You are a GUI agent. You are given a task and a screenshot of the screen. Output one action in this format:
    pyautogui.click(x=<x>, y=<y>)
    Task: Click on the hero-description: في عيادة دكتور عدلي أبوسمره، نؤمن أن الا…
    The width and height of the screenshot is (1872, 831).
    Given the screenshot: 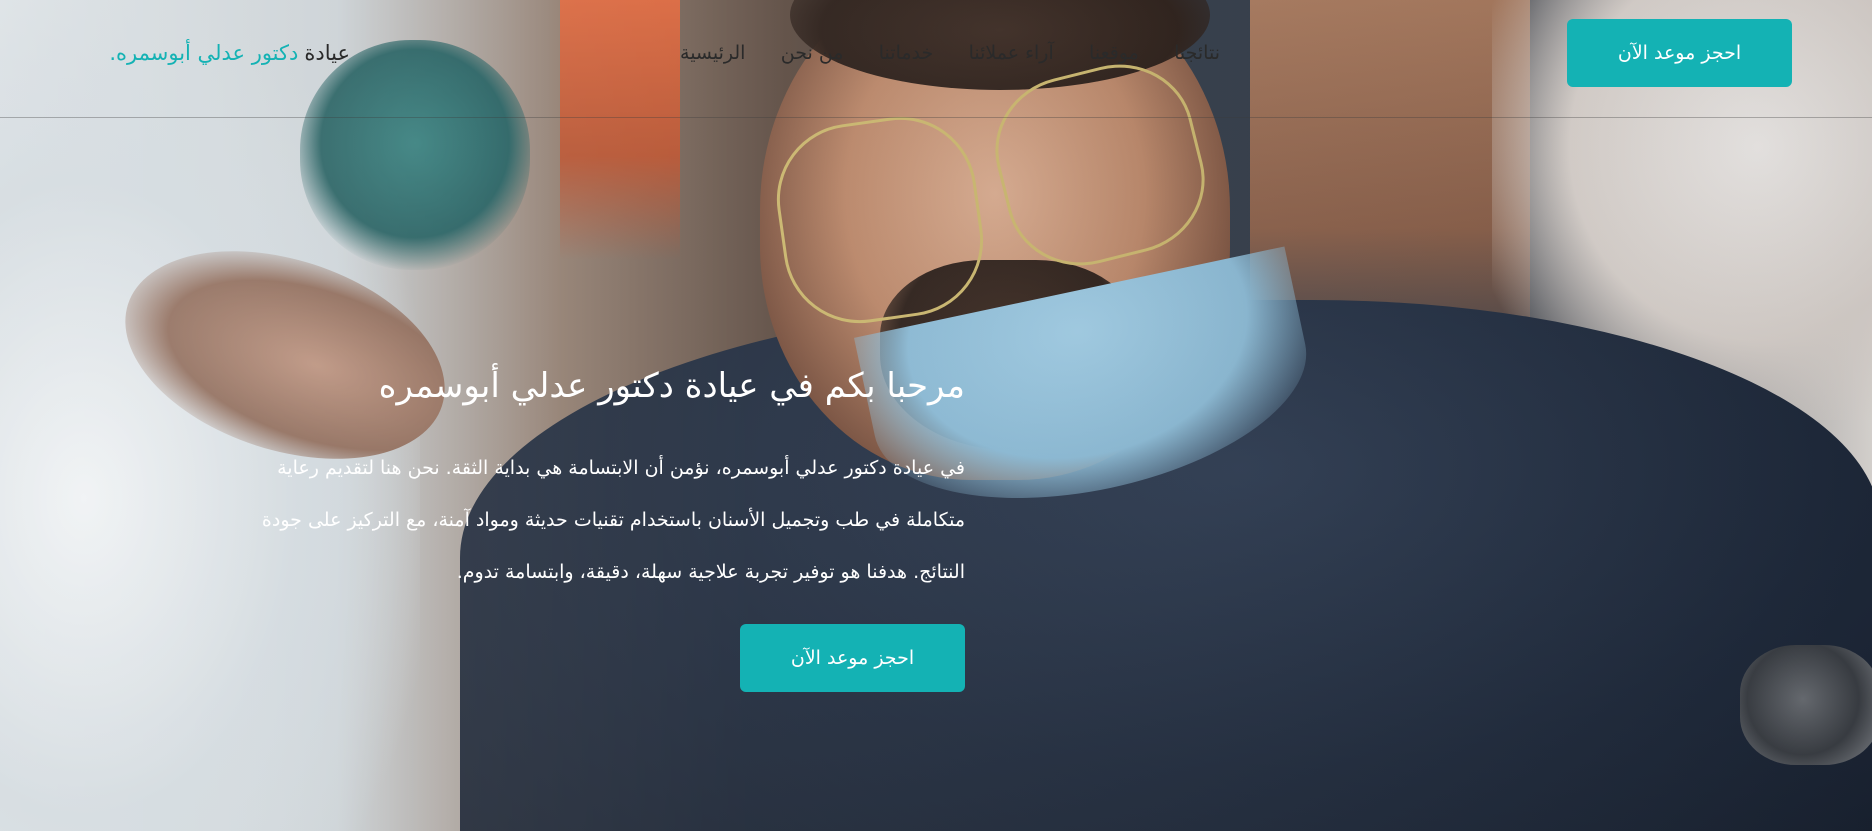 What is the action you would take?
    pyautogui.click(x=613, y=520)
    